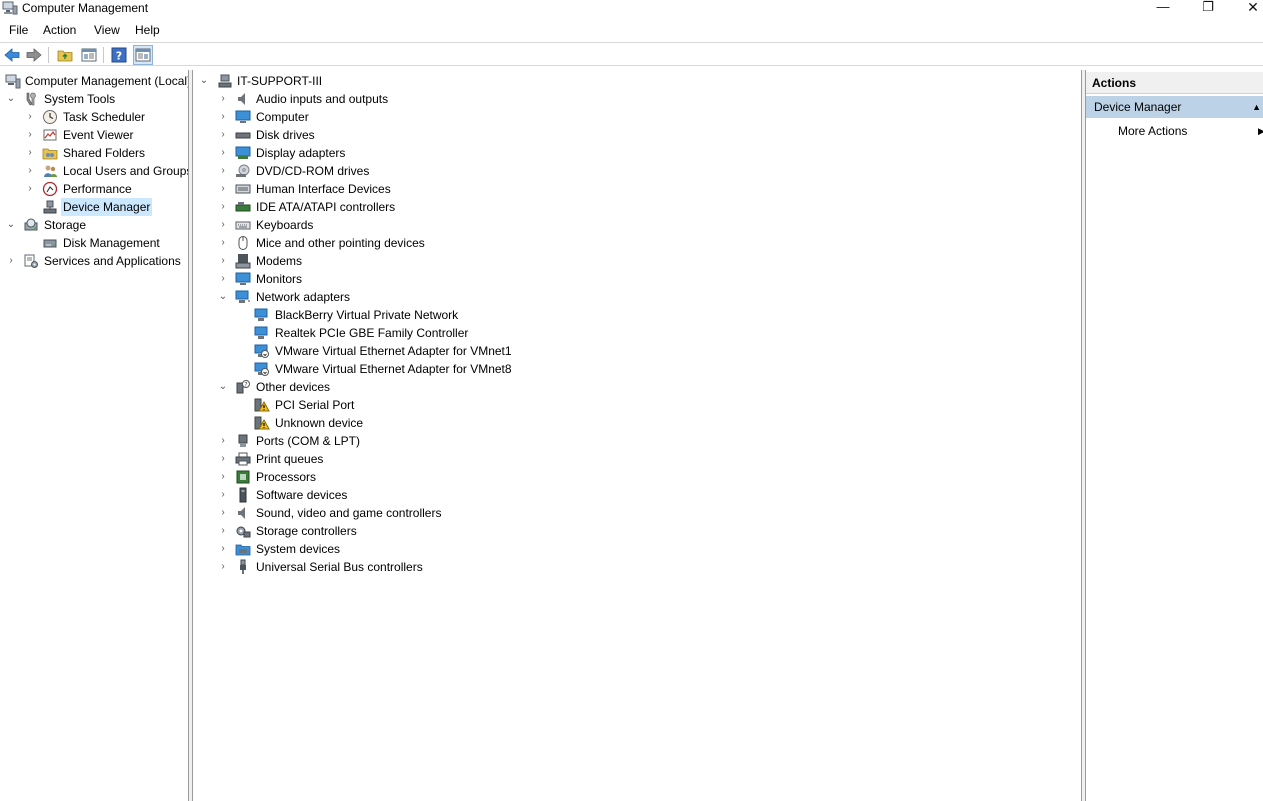 This screenshot has width=1263, height=801. Describe the element at coordinates (637, 405) in the screenshot. I see `device-item: PCI Serial Port` at that location.